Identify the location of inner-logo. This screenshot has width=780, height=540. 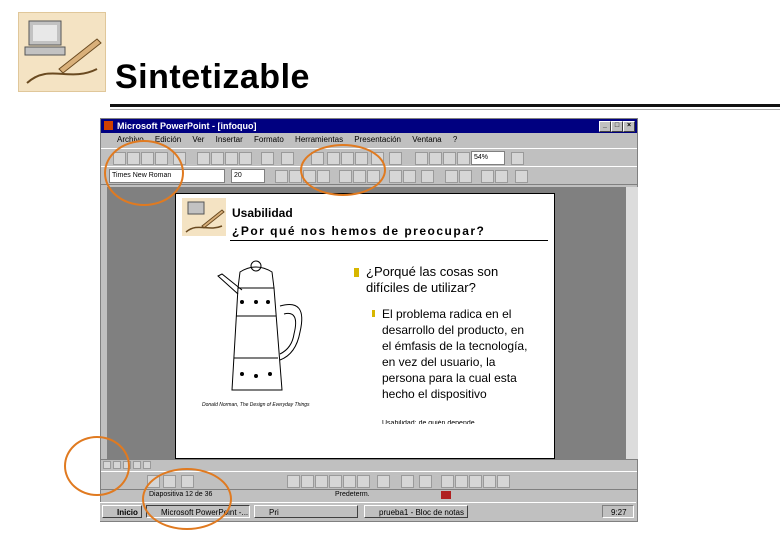
(204, 217).